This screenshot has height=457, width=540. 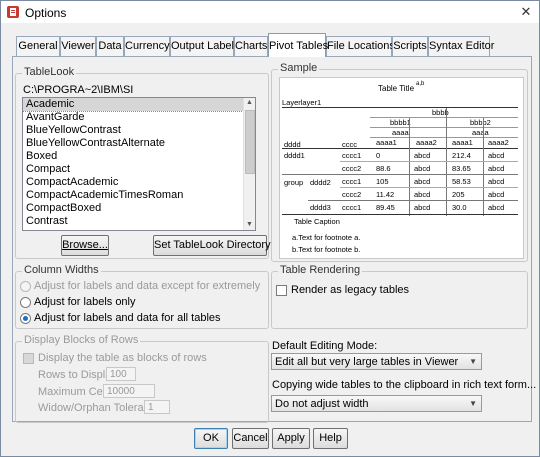 I want to click on sample-aaaa: aaaa, so click(x=480, y=132).